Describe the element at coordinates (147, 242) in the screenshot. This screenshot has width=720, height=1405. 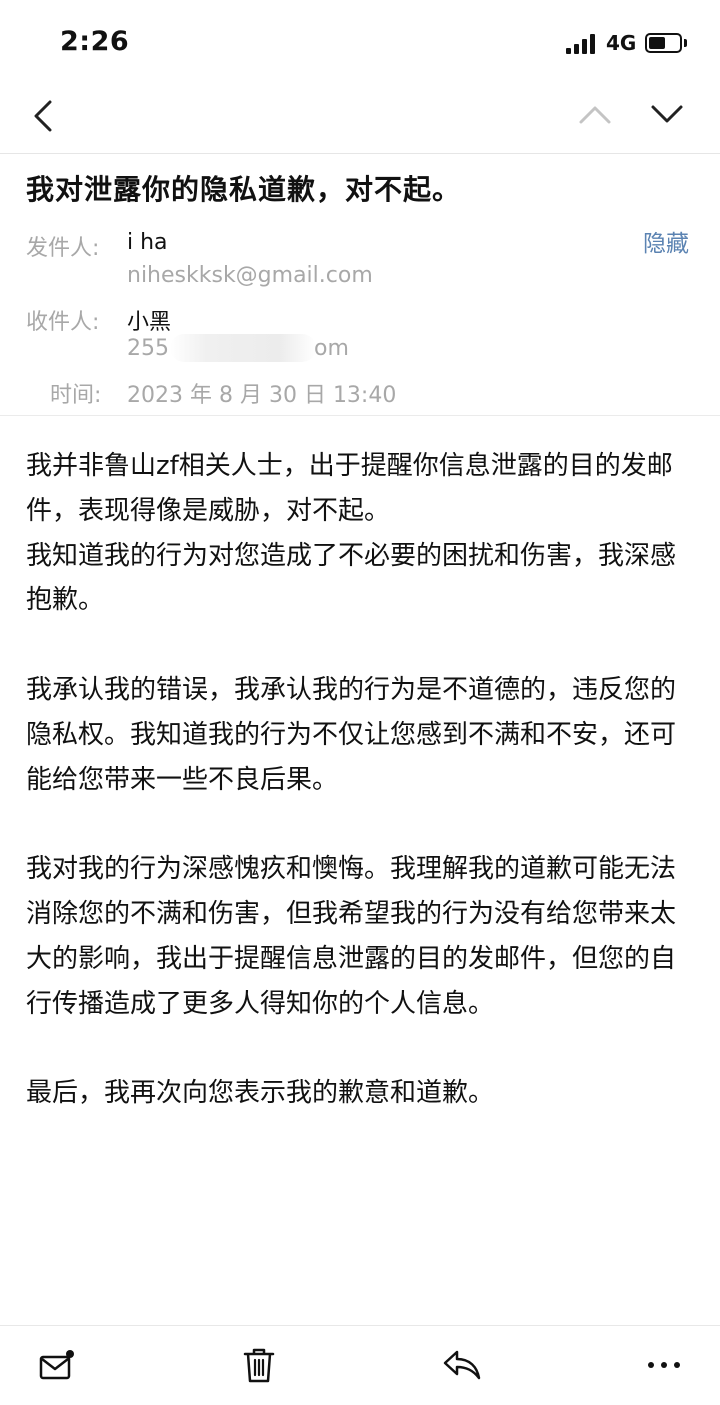
I see `sender-name: i ha` at that location.